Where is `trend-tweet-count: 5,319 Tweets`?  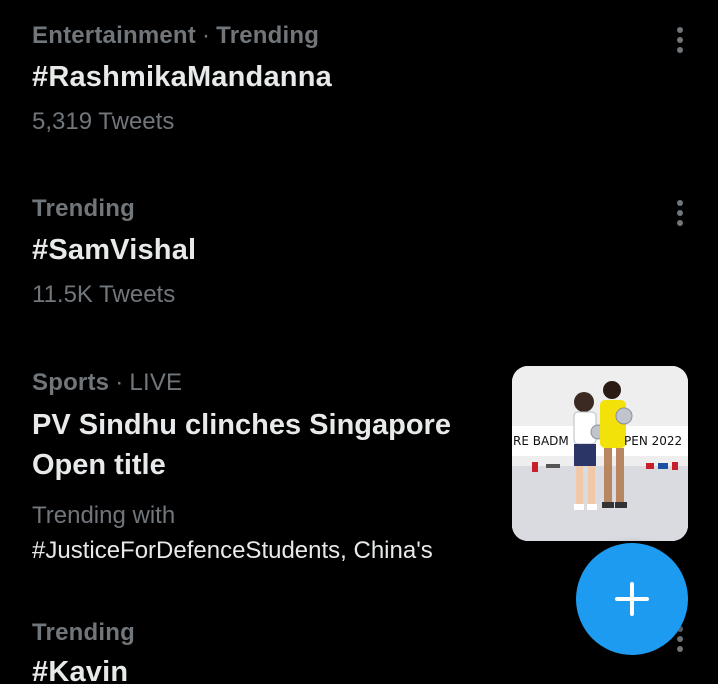
trend-tweet-count: 5,319 Tweets is located at coordinates (103, 121).